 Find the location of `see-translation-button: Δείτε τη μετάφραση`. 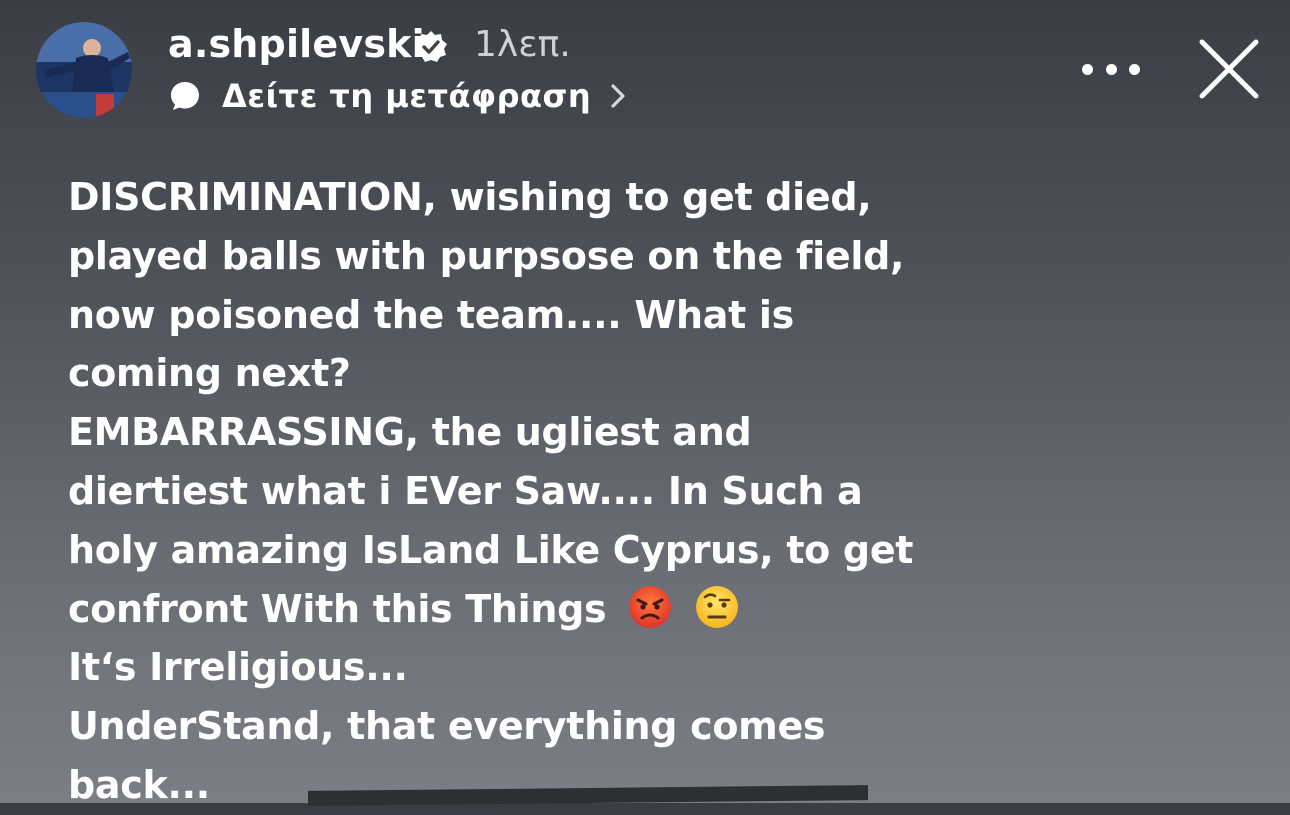

see-translation-button: Δείτε τη μετάφραση is located at coordinates (398, 96).